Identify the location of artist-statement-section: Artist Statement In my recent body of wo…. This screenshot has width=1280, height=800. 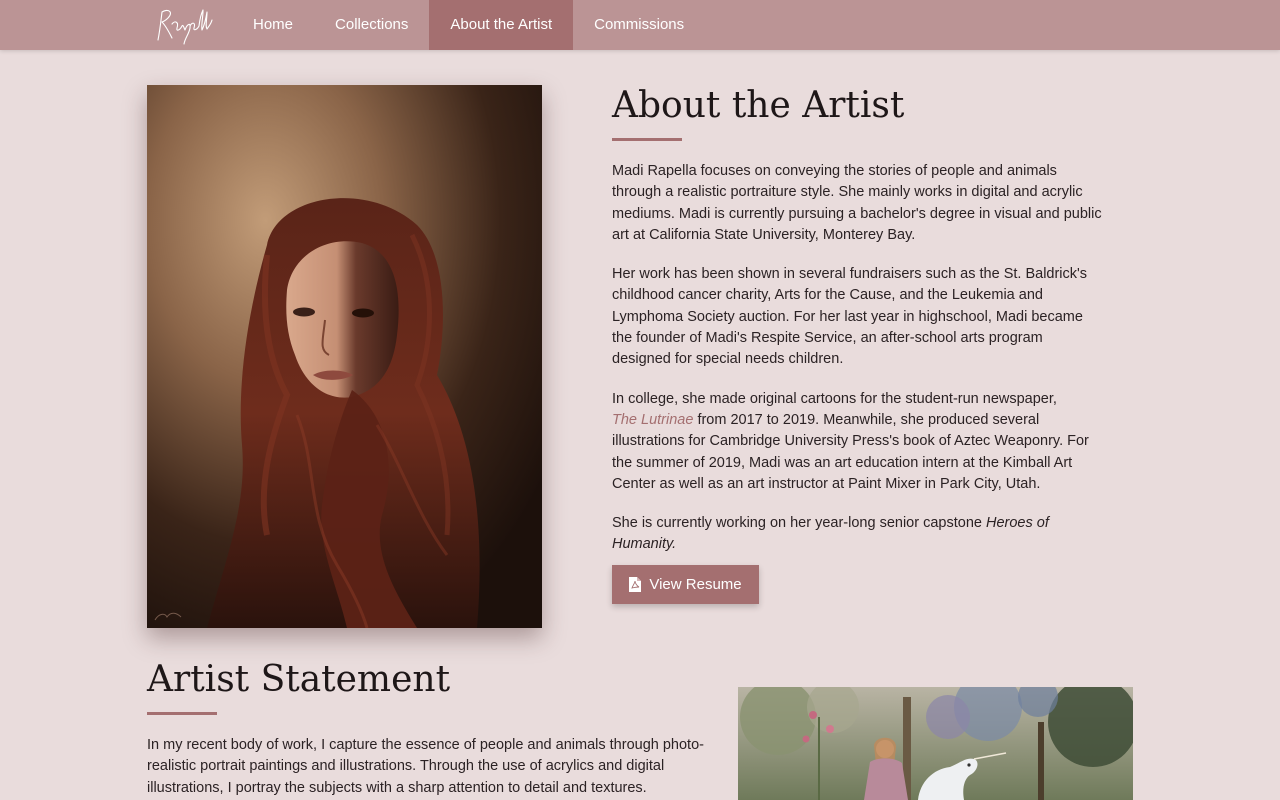
(427, 728).